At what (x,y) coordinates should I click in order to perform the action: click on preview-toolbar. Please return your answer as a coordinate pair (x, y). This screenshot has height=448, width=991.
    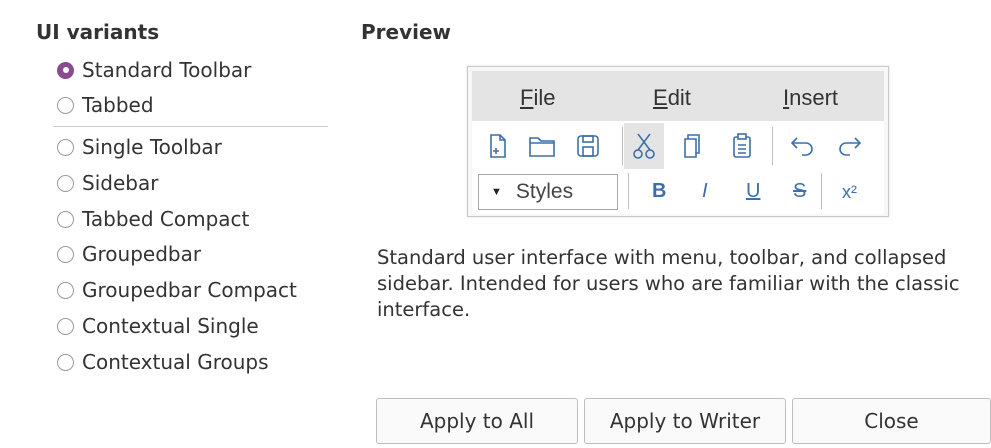
    Looking at the image, I should click on (678, 146).